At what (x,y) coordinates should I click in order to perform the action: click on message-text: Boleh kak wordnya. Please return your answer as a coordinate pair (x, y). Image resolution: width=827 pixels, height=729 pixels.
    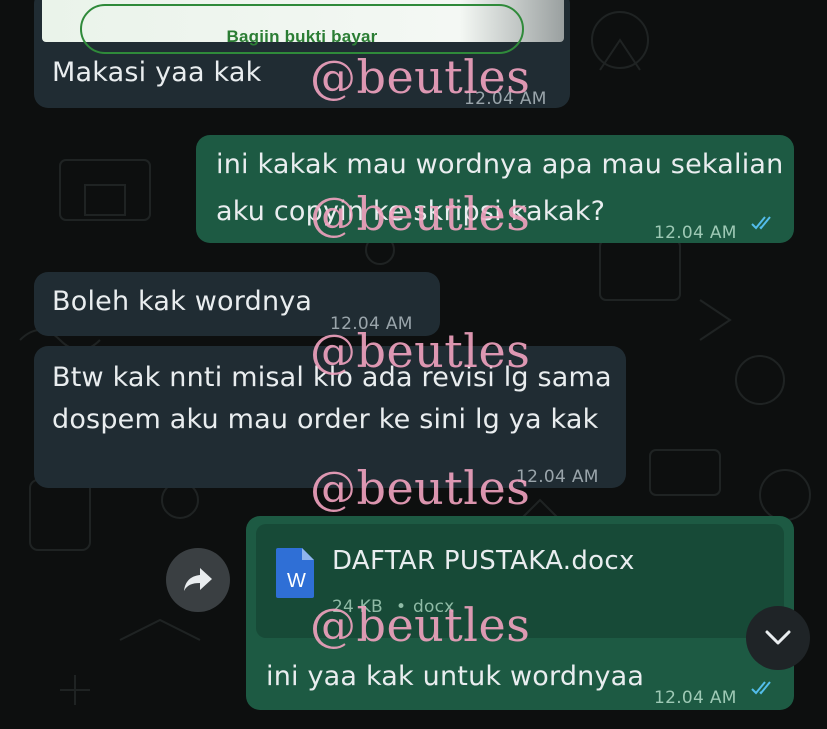
    Looking at the image, I should click on (182, 301).